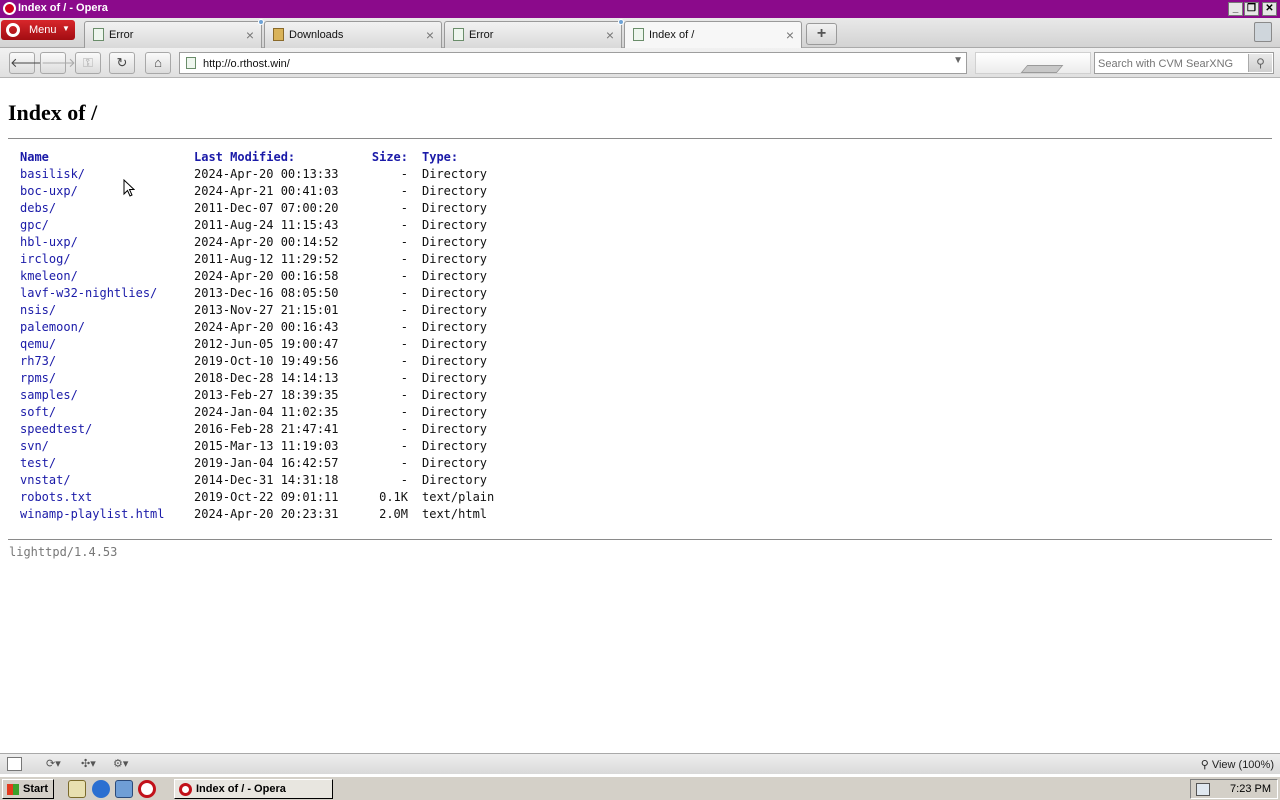  I want to click on column-modified: Last Modified:, so click(244, 157).